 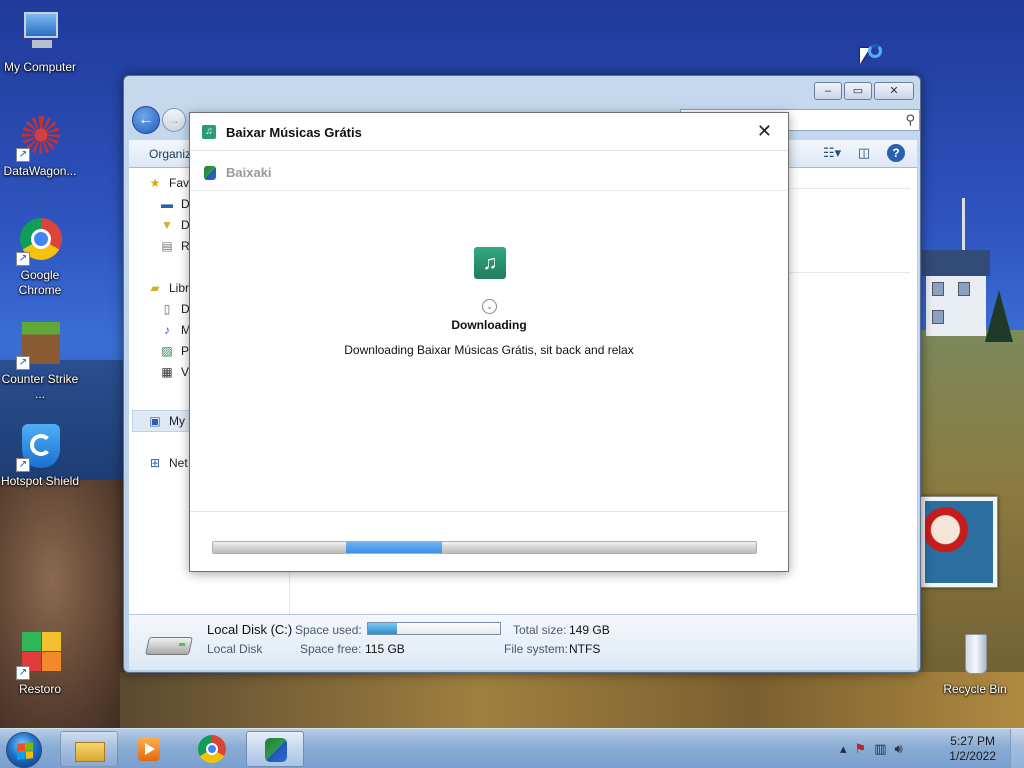 What do you see at coordinates (894, 91) in the screenshot?
I see `close-button: ✕` at bounding box center [894, 91].